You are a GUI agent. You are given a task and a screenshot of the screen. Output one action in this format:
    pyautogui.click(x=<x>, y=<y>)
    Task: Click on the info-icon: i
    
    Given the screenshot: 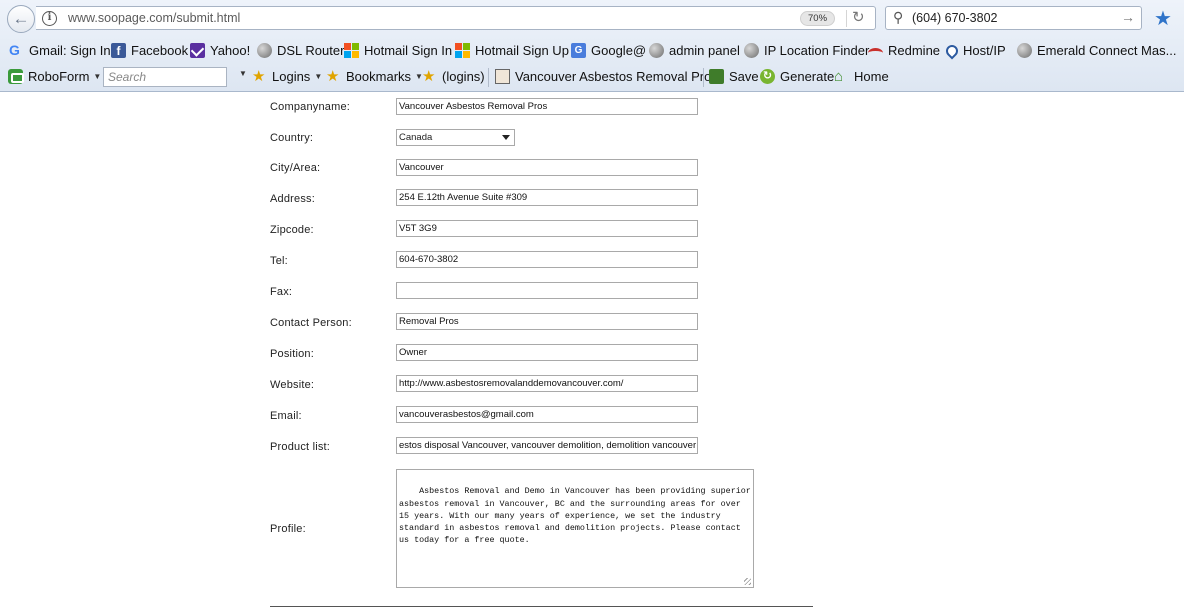 What is the action you would take?
    pyautogui.click(x=49, y=18)
    